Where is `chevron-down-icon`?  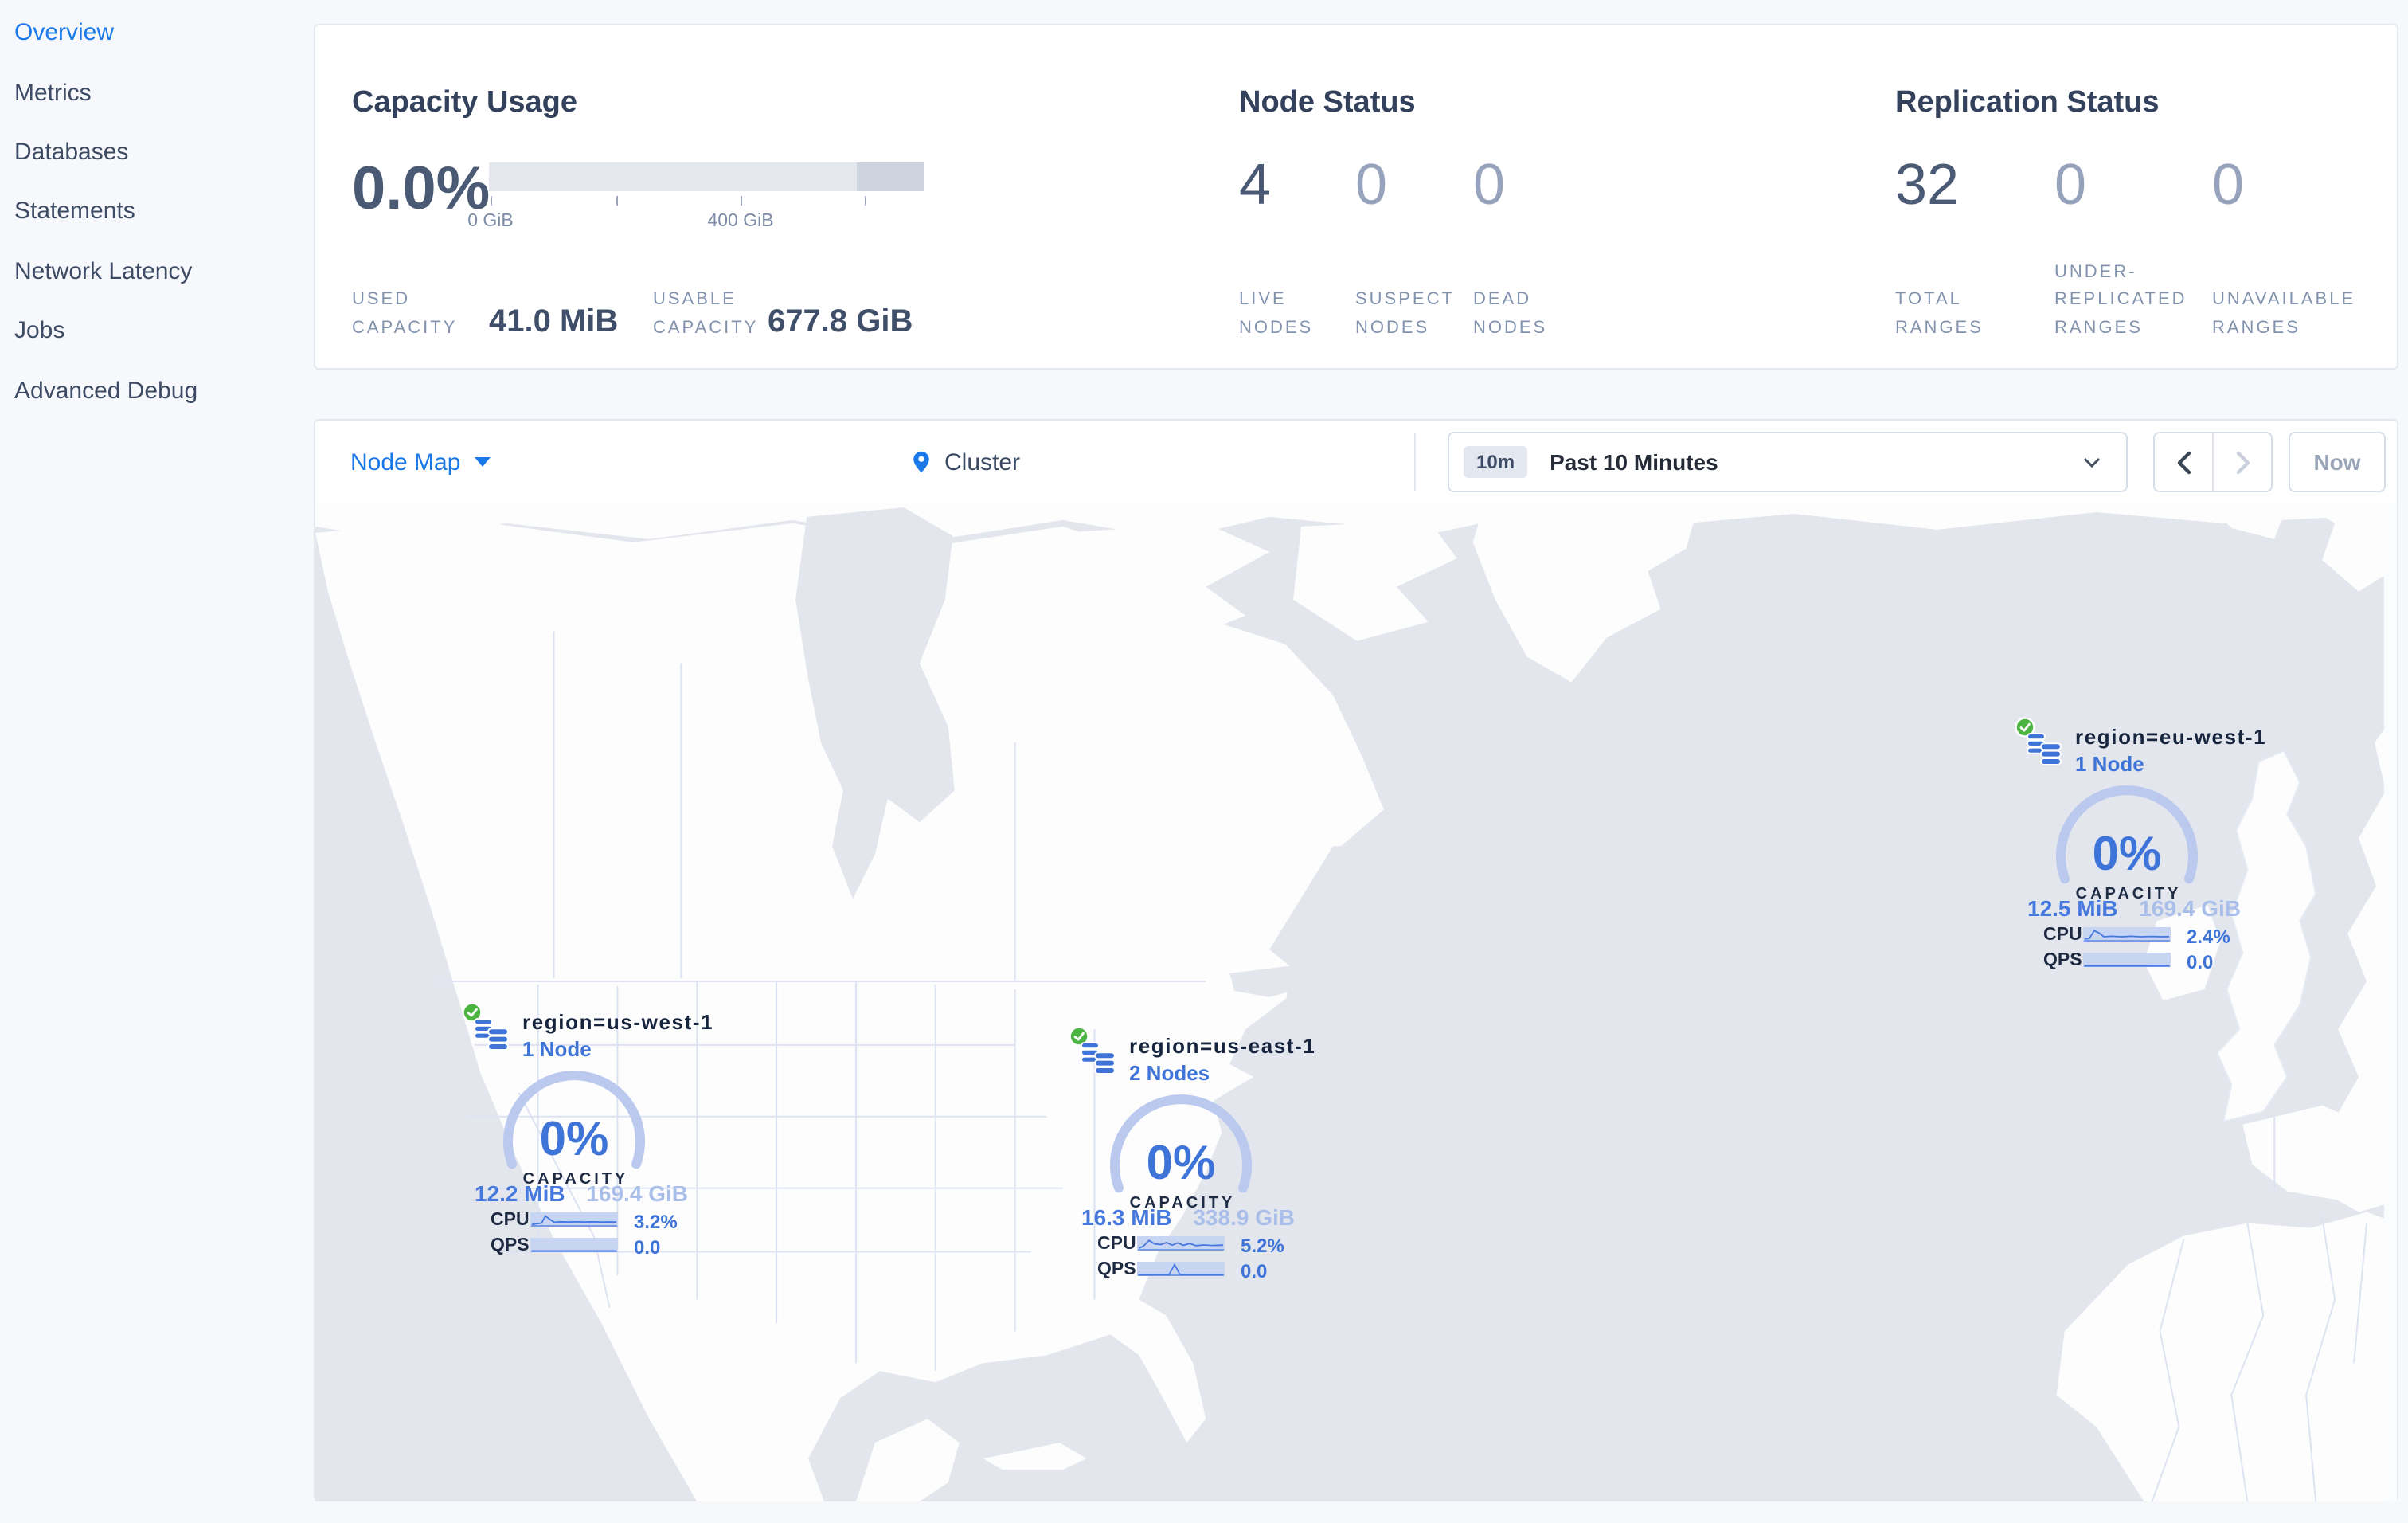 chevron-down-icon is located at coordinates (2092, 462).